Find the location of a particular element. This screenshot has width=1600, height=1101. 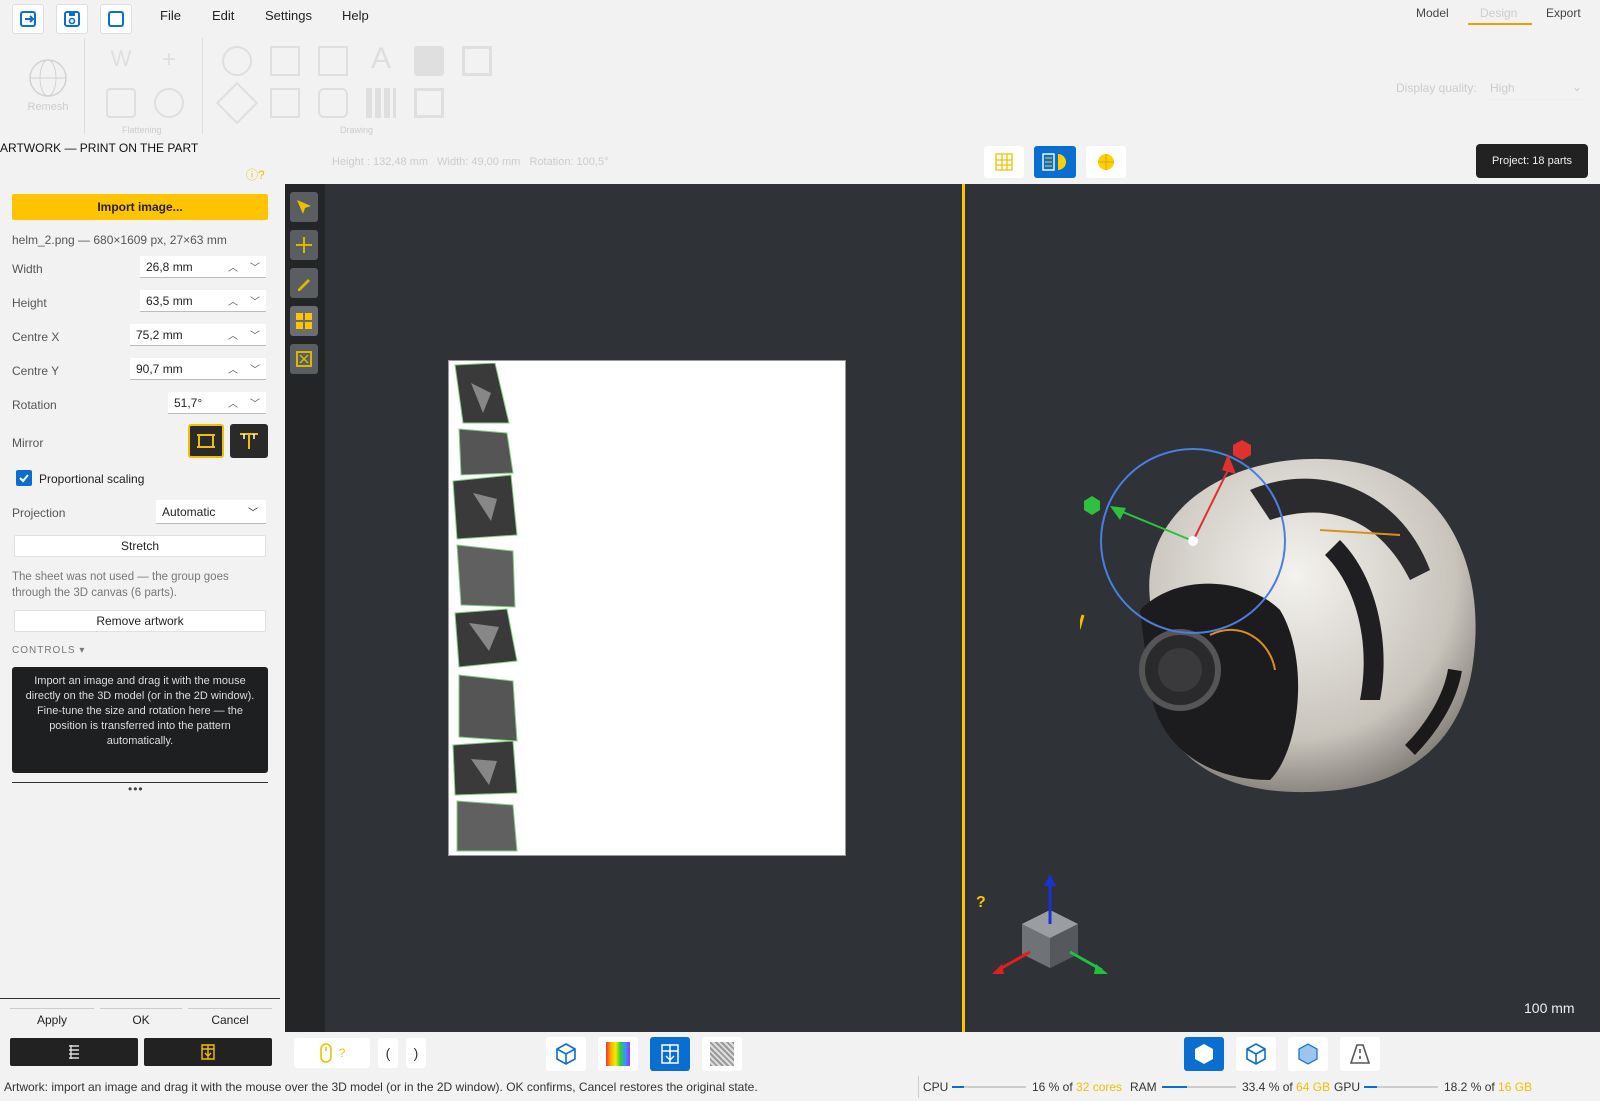

hatch-view-button is located at coordinates (722, 1054).